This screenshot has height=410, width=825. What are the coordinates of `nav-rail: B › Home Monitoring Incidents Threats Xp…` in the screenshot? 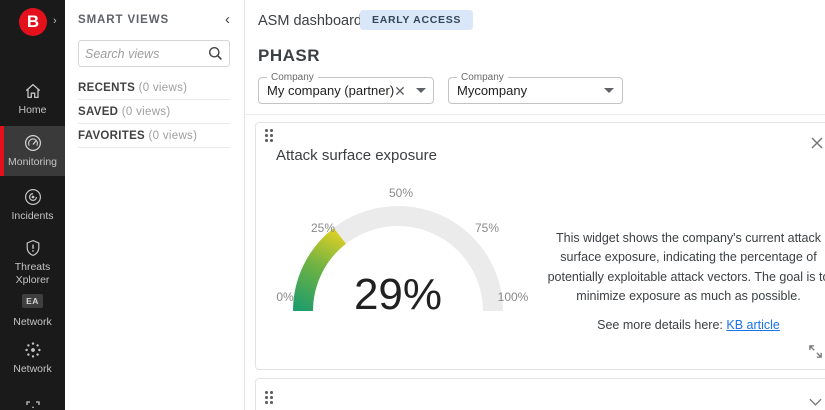 It's located at (32, 205).